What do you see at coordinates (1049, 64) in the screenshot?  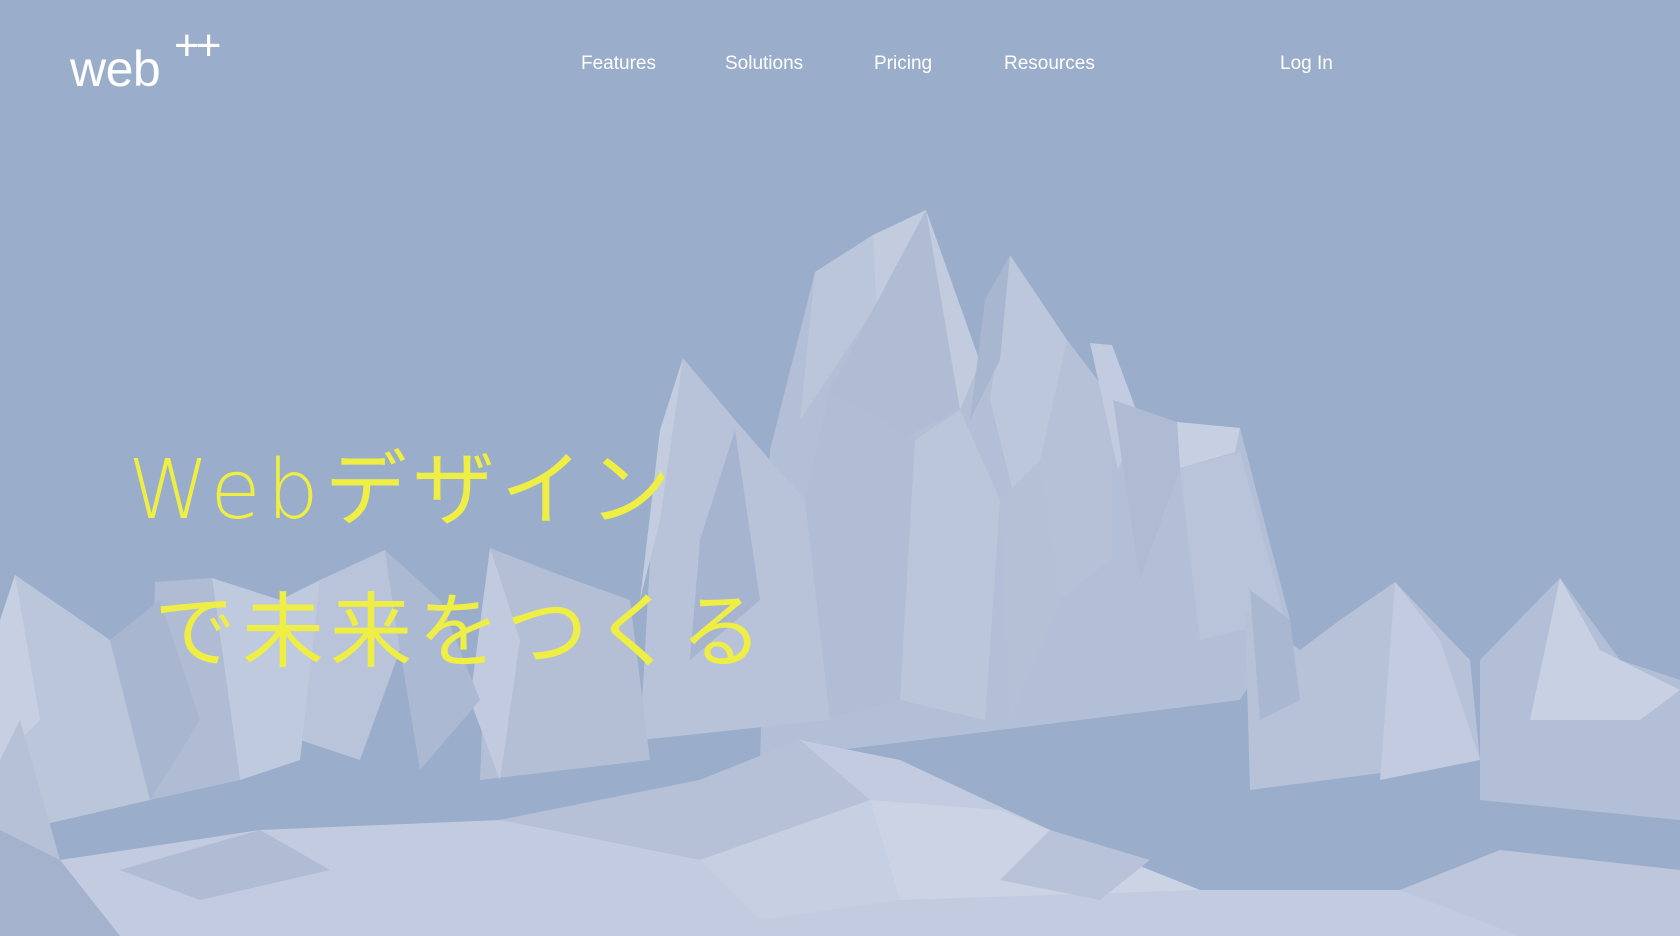 I see `nav-link-resources: Resources` at bounding box center [1049, 64].